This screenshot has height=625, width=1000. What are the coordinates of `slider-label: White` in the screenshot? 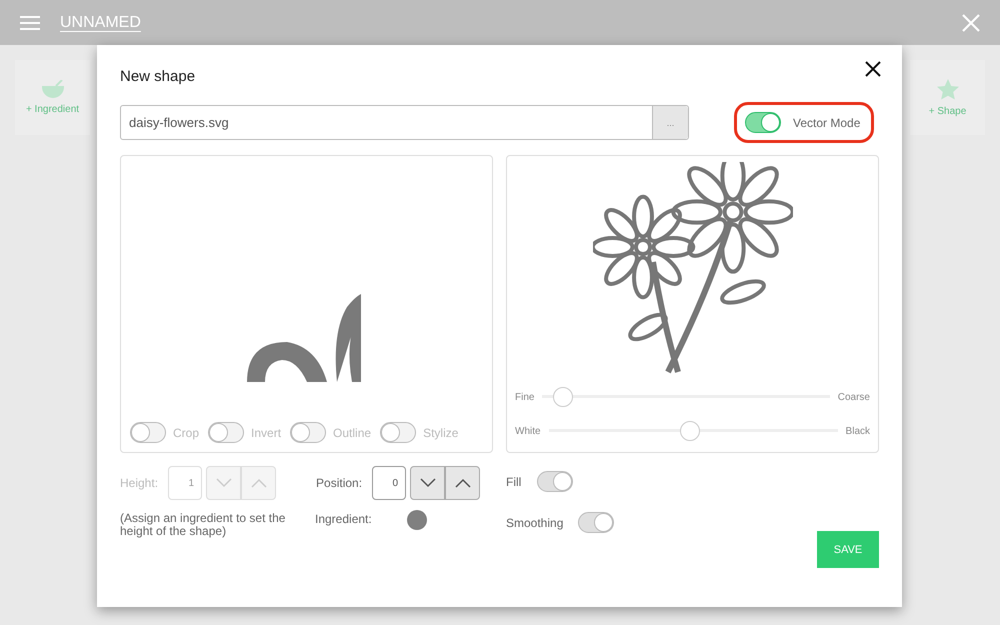 It's located at (528, 431).